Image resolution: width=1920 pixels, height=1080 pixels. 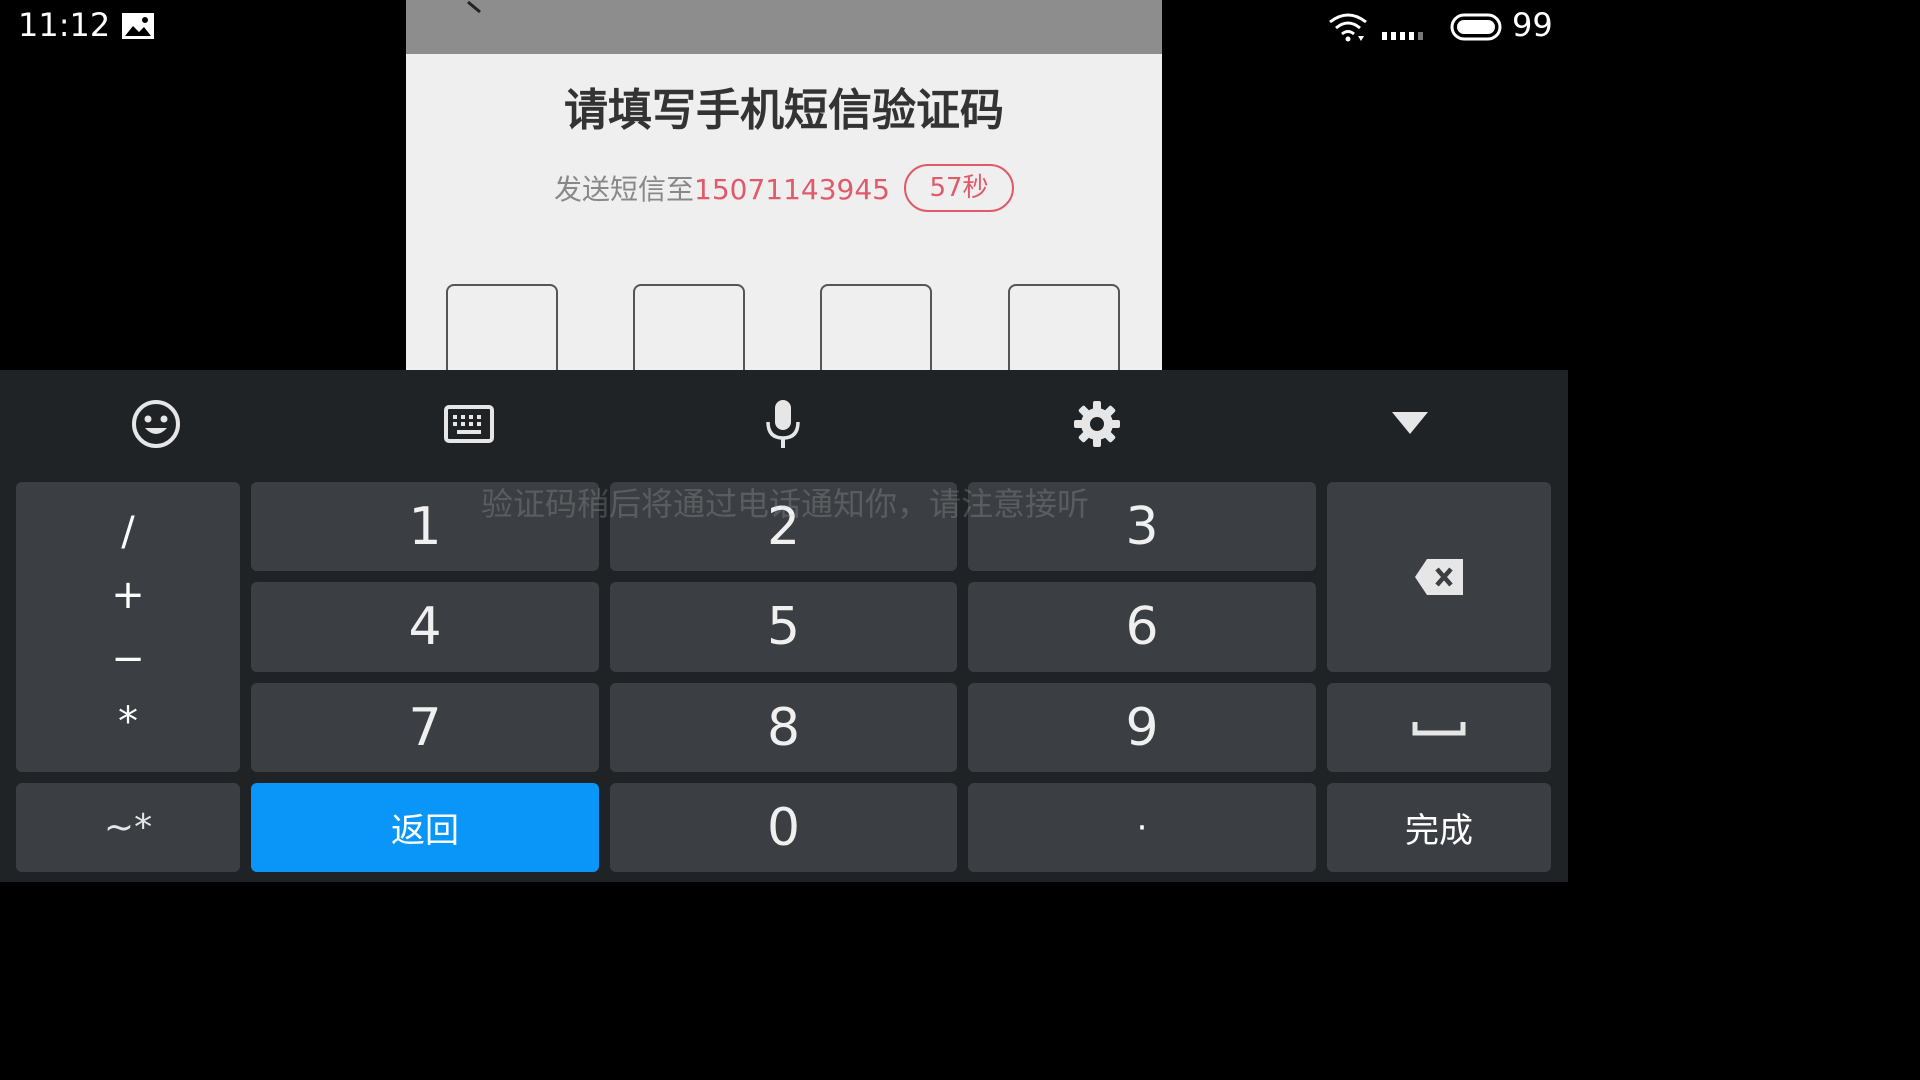 What do you see at coordinates (783, 526) in the screenshot?
I see `key-2: 2` at bounding box center [783, 526].